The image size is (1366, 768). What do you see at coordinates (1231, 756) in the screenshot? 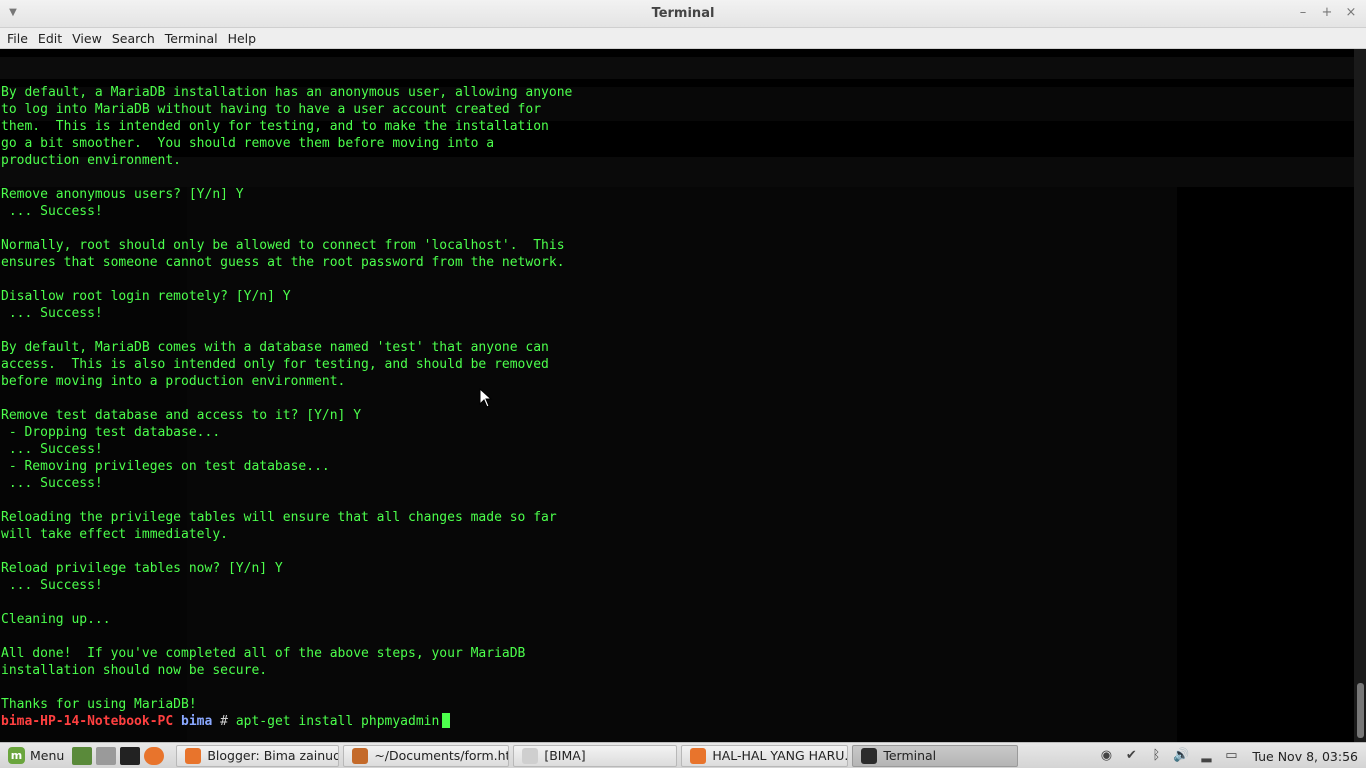
I see `battery-icon: ▭` at bounding box center [1231, 756].